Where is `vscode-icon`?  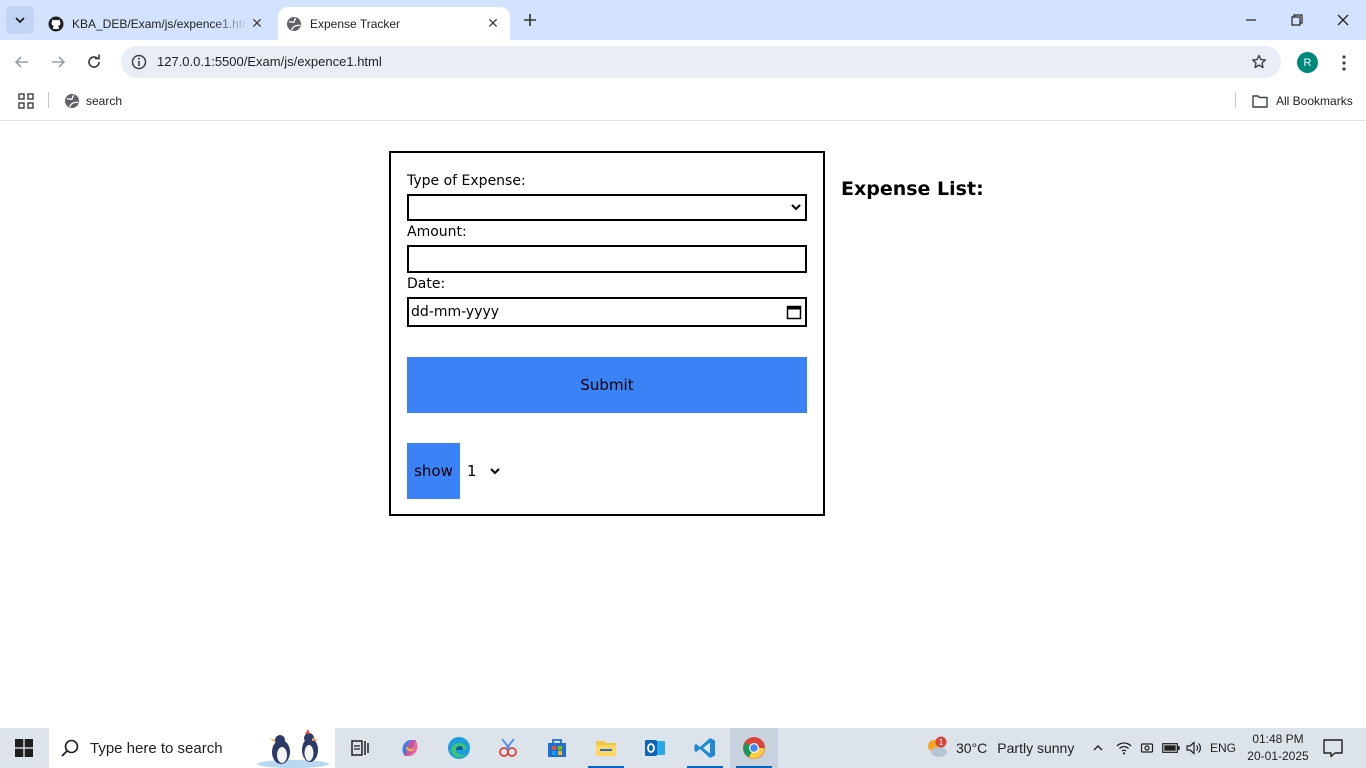 vscode-icon is located at coordinates (704, 748).